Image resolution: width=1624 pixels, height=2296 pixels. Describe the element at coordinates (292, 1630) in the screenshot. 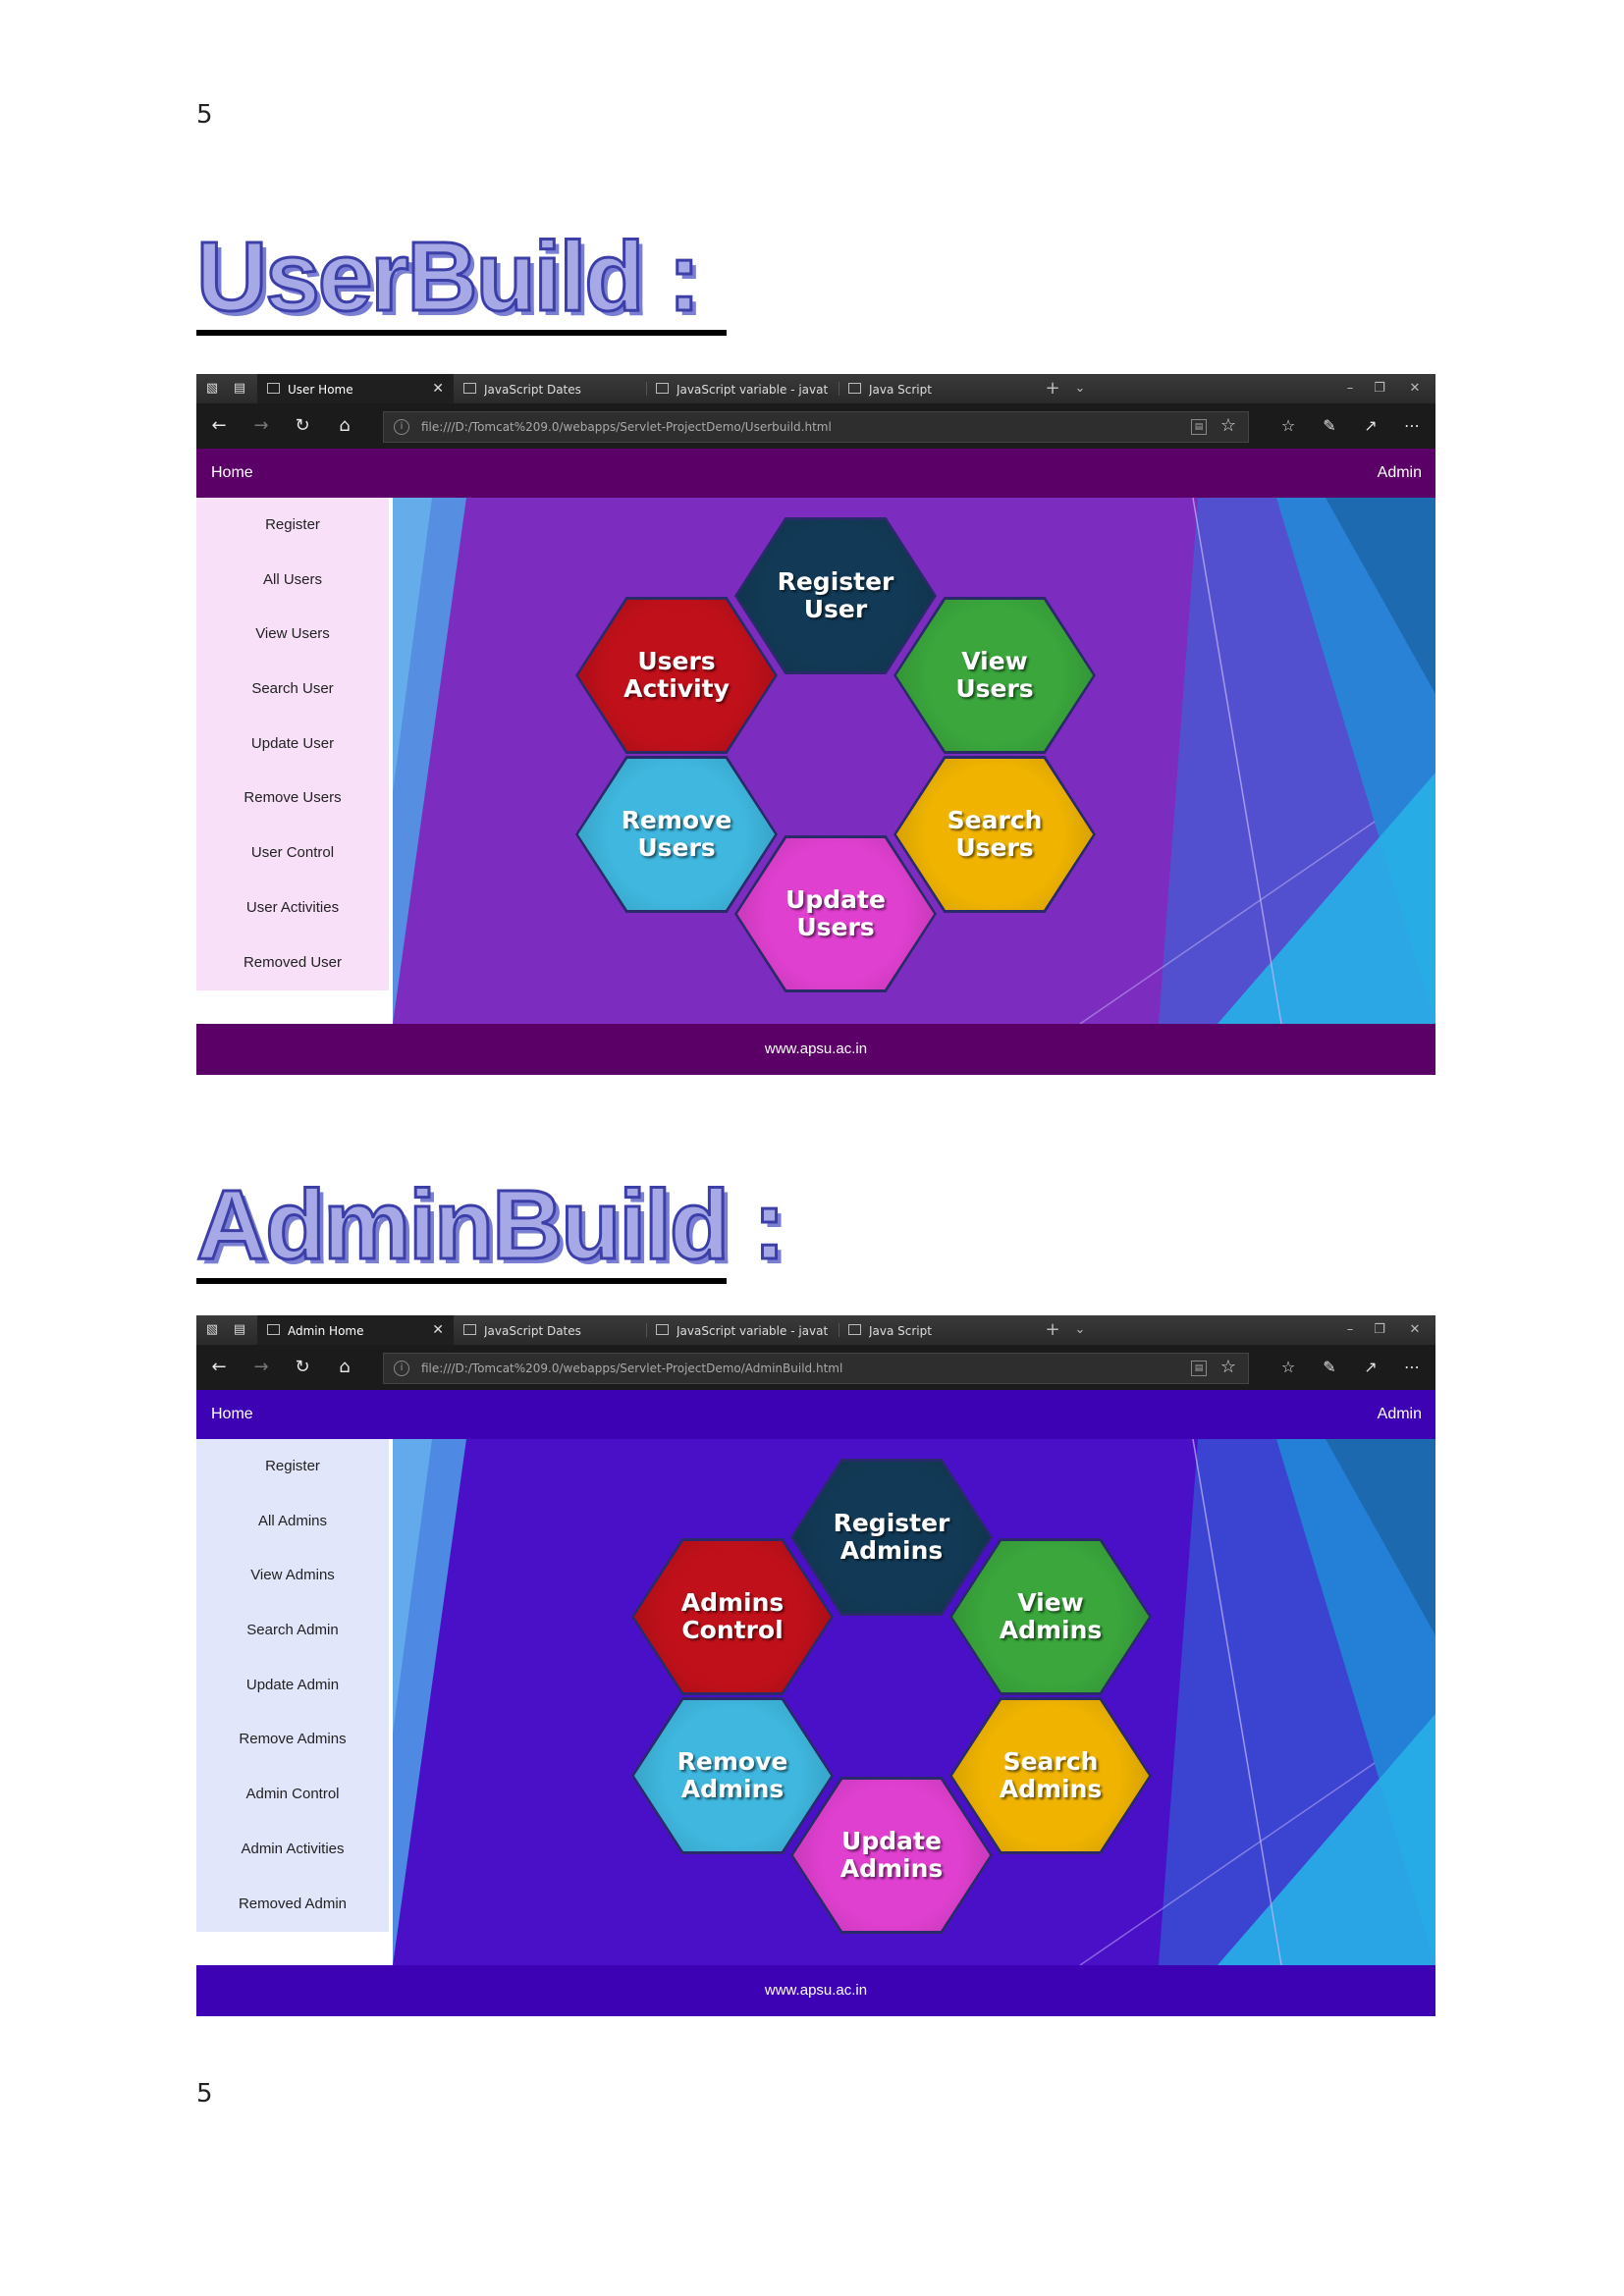

I see `sidebar-item: Search Admin` at that location.